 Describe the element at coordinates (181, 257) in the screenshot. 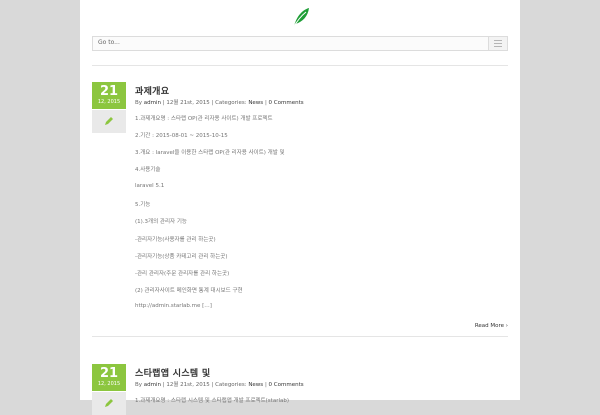

I see `post-content-line: -관리자기능(상품 카테고리 관리 하는곳)` at that location.